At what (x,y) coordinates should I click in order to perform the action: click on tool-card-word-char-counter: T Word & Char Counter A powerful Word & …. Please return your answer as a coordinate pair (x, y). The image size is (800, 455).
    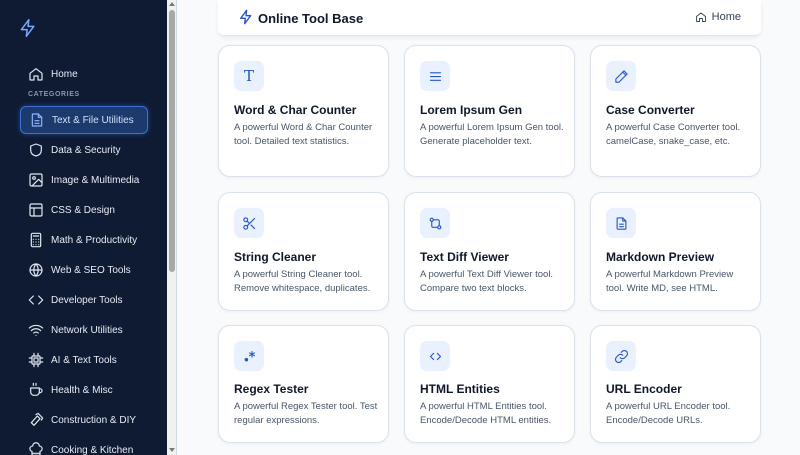
    Looking at the image, I should click on (303, 111).